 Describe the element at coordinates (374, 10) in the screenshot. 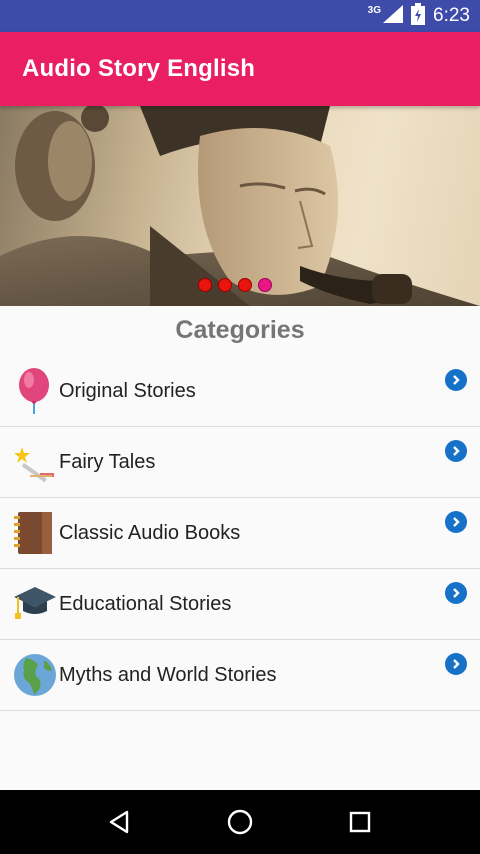

I see `network-type-label: 3G` at that location.